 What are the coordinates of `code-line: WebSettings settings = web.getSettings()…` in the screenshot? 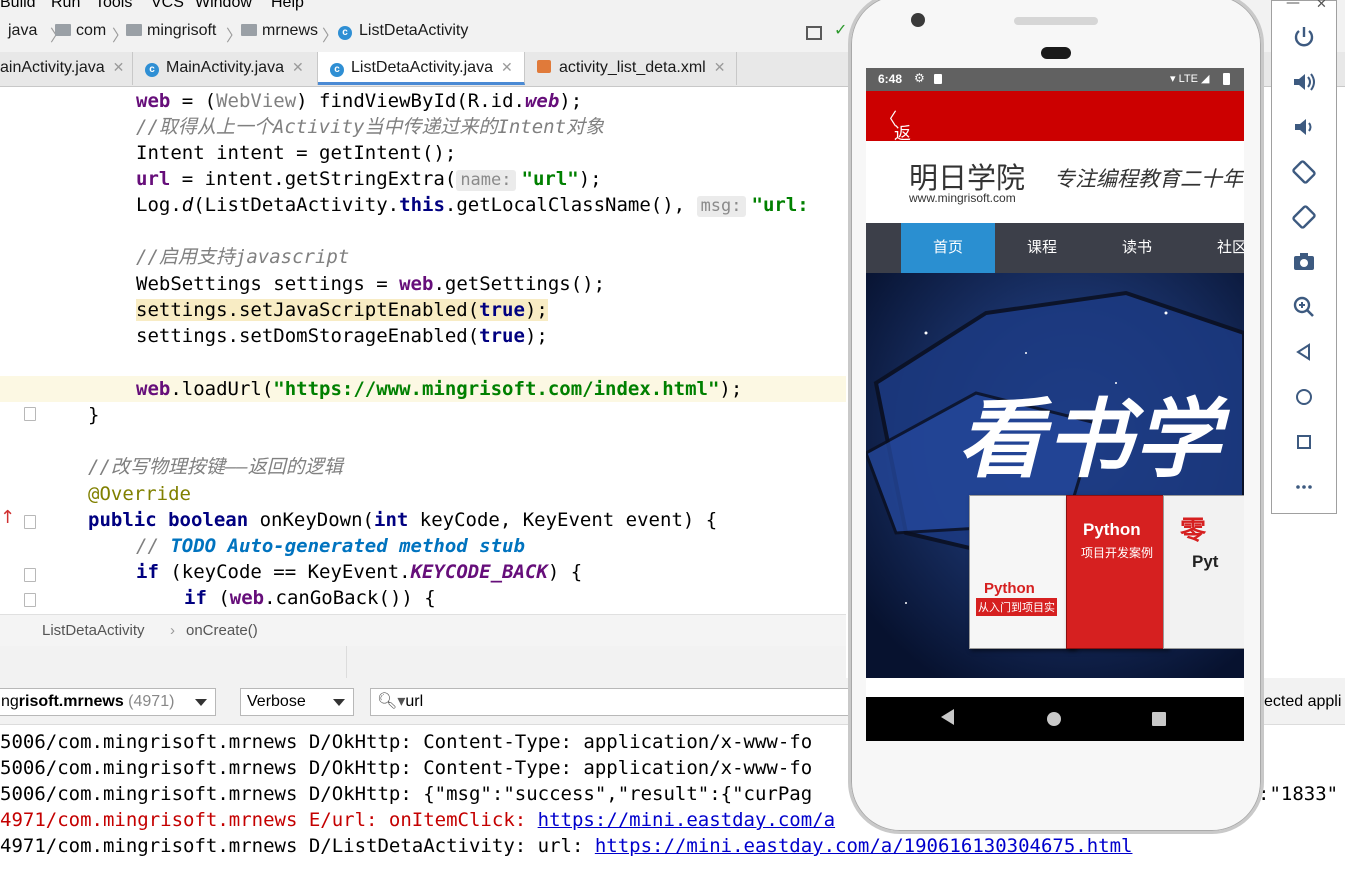 It's located at (371, 284).